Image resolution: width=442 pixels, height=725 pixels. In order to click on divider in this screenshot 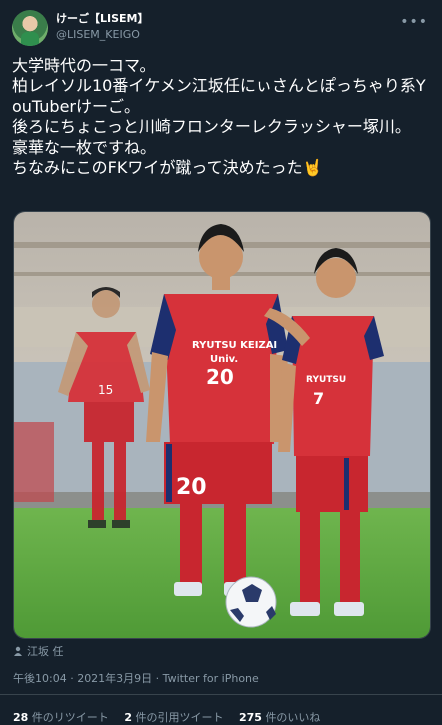, I will do `click(221, 694)`.